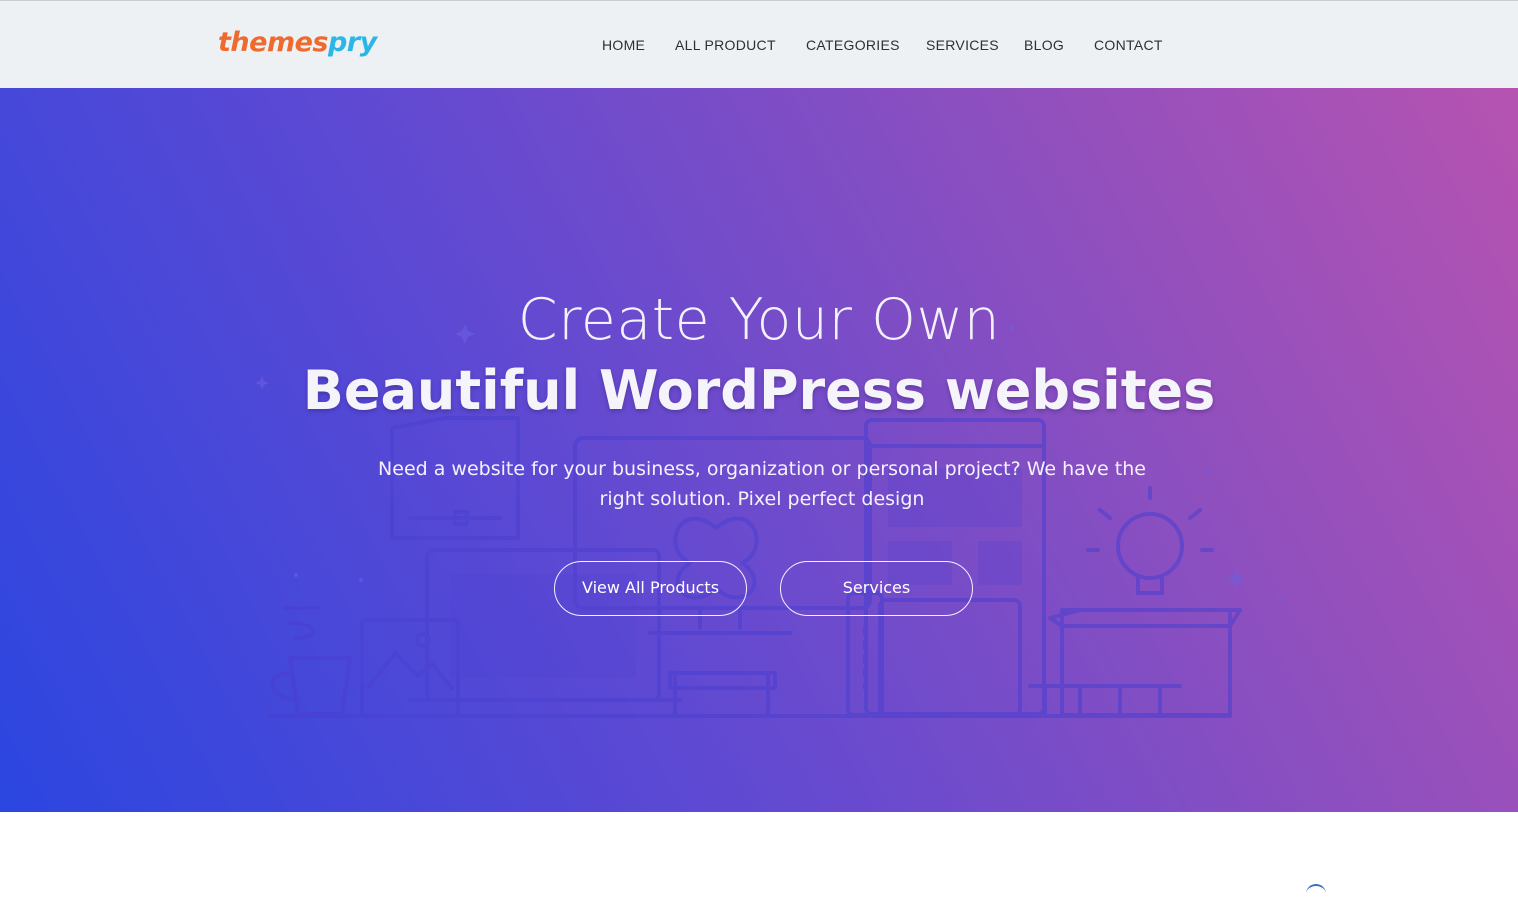 Image resolution: width=1518 pixels, height=904 pixels. Describe the element at coordinates (1128, 45) in the screenshot. I see `nav-contact: CONTACT` at that location.